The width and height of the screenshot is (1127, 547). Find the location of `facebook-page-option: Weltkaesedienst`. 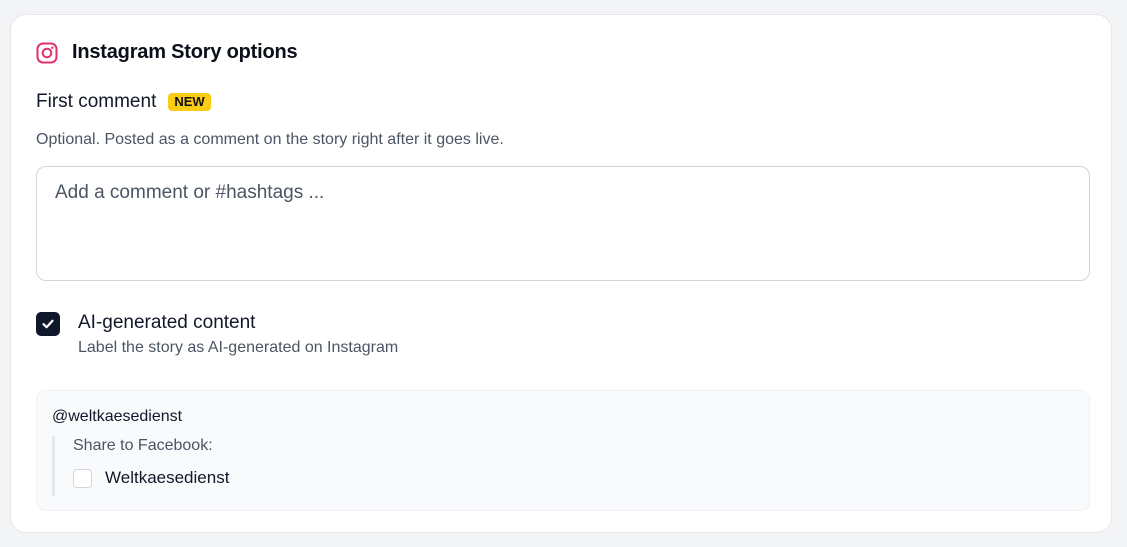

facebook-page-option: Weltkaesedienst is located at coordinates (151, 478).